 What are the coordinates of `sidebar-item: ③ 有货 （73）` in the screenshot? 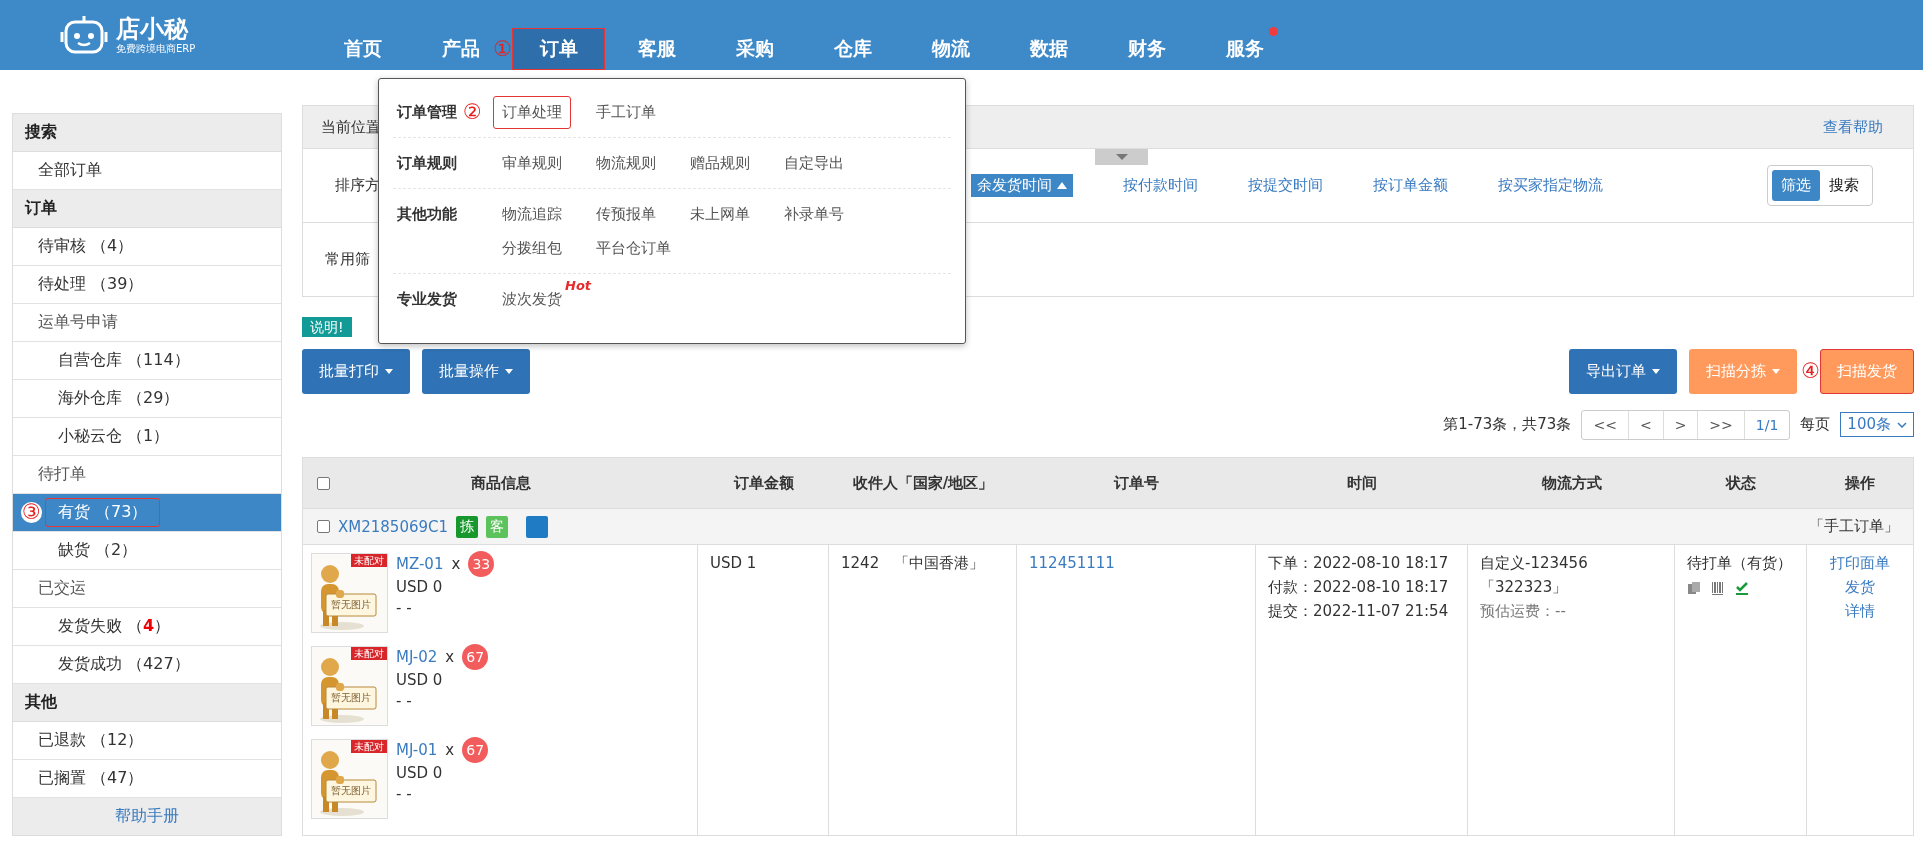 It's located at (147, 513).